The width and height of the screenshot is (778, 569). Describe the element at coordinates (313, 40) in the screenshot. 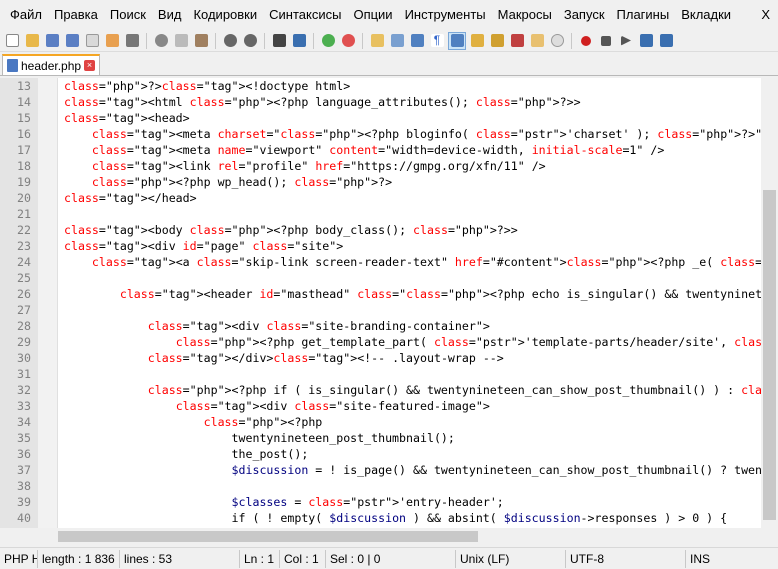

I see `toolbar-separator` at that location.